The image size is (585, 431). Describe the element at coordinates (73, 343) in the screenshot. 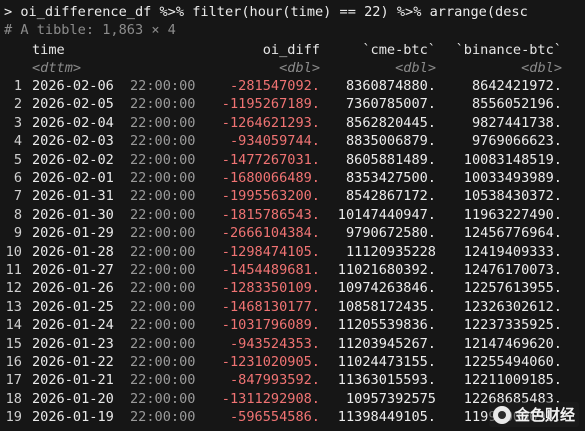

I see `cell-date: 2026-01-23` at that location.